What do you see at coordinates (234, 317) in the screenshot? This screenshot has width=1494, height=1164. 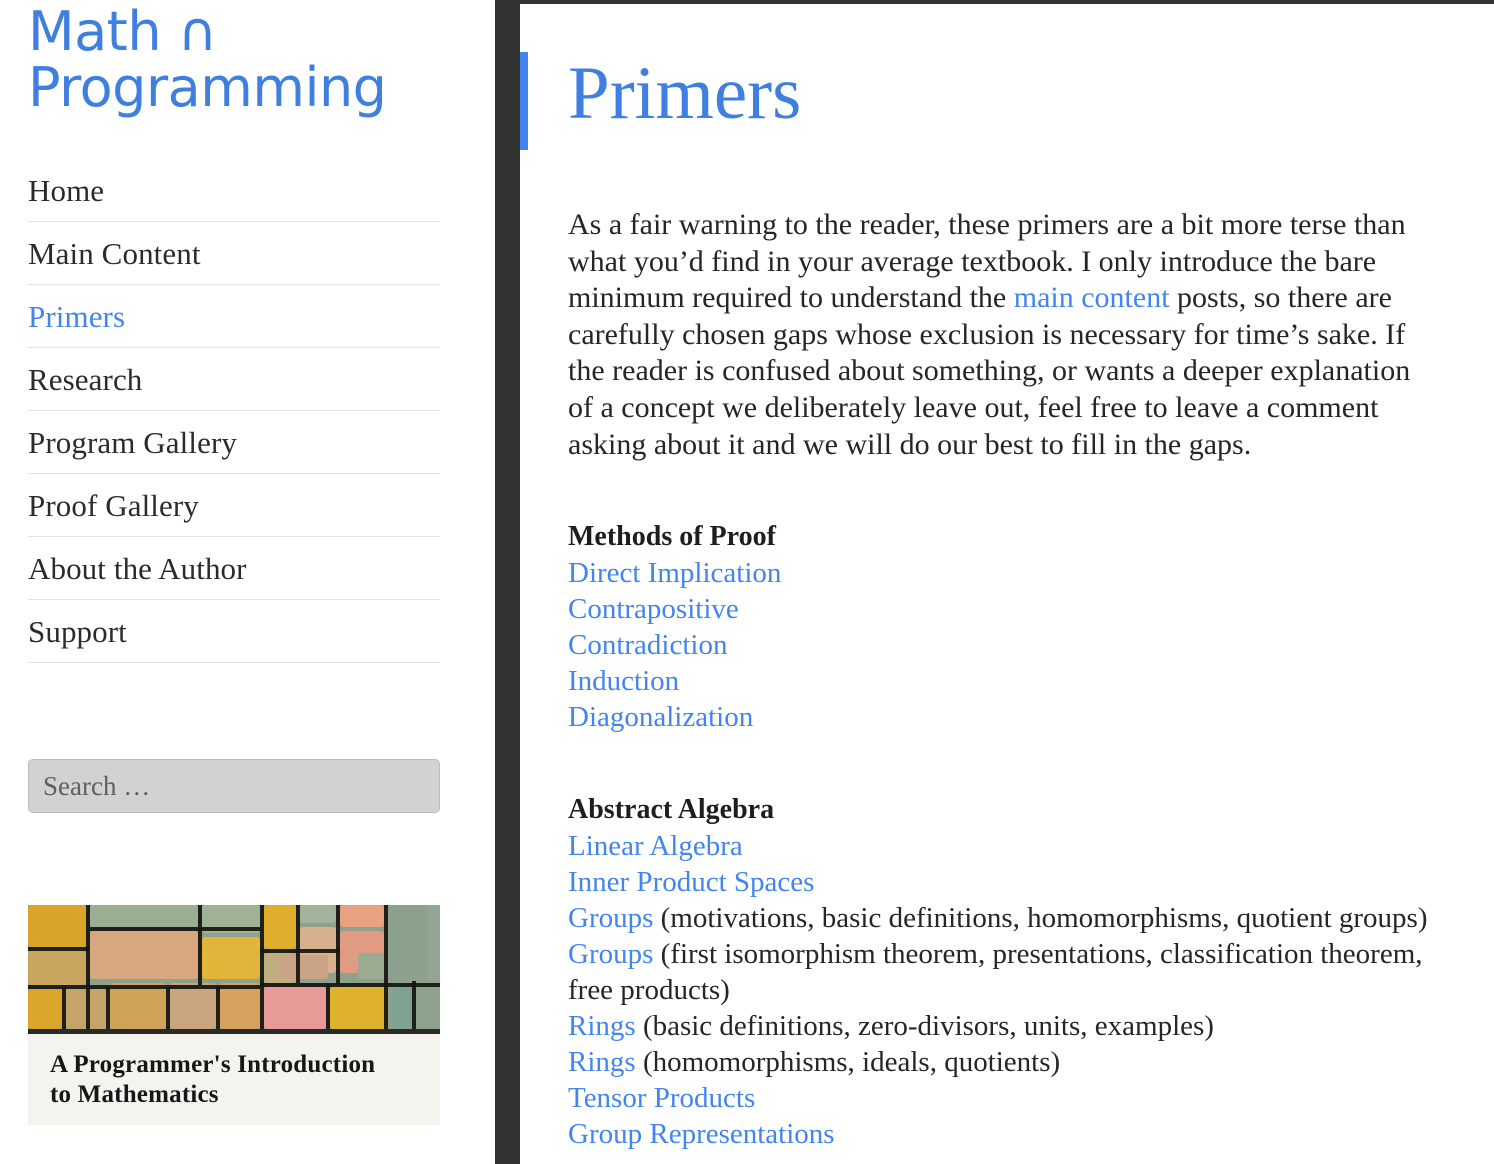 I see `sidebar-item-primers: Primers` at bounding box center [234, 317].